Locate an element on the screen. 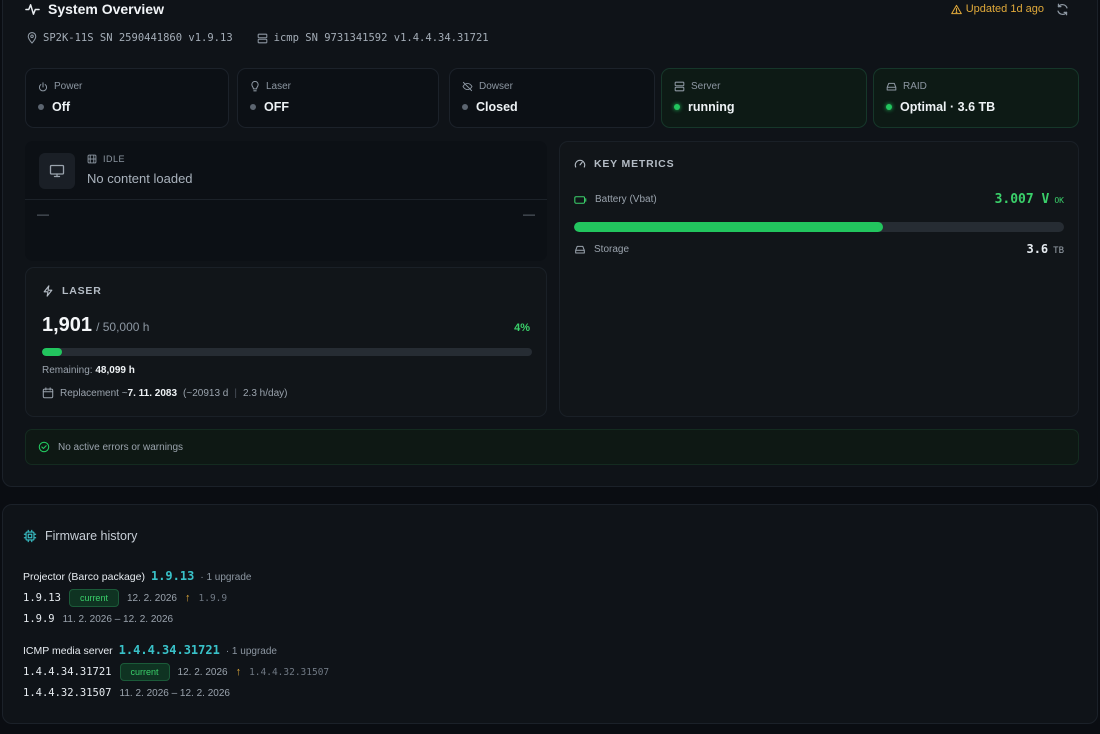 This screenshot has height=734, width=1100. firmware-header: Firmware history is located at coordinates (80, 536).